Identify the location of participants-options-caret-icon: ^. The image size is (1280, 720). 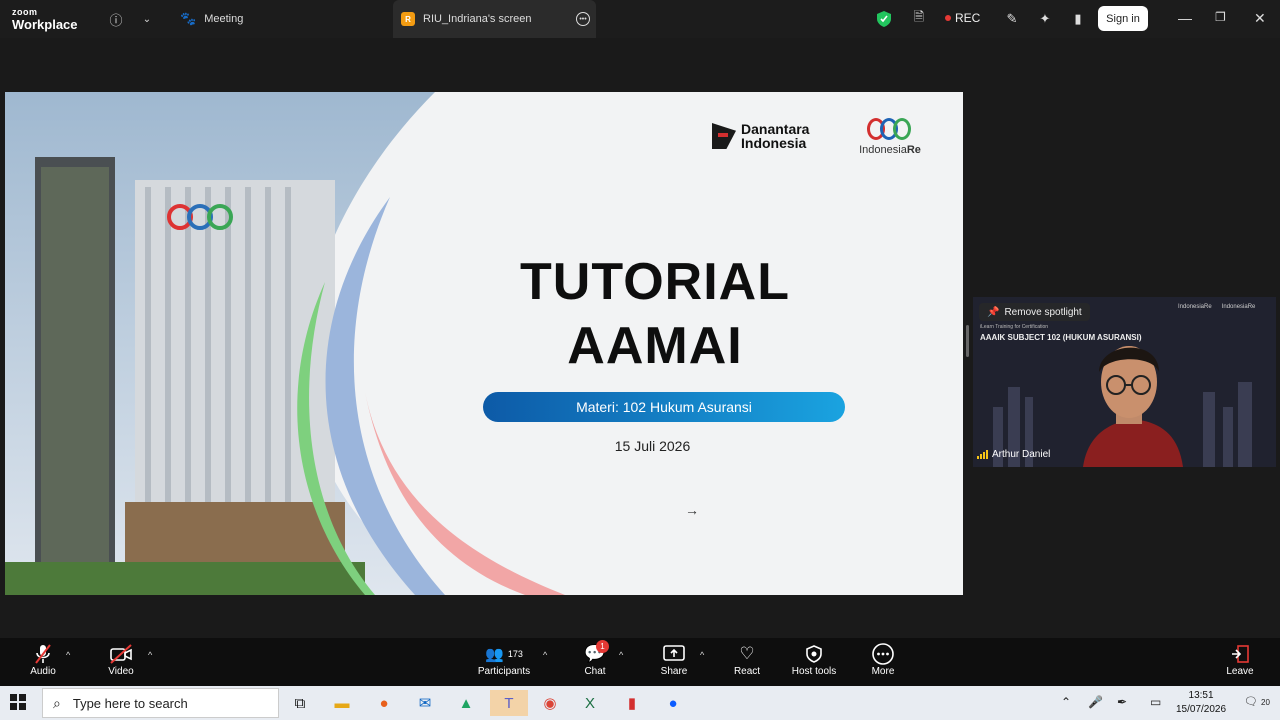
(545, 655).